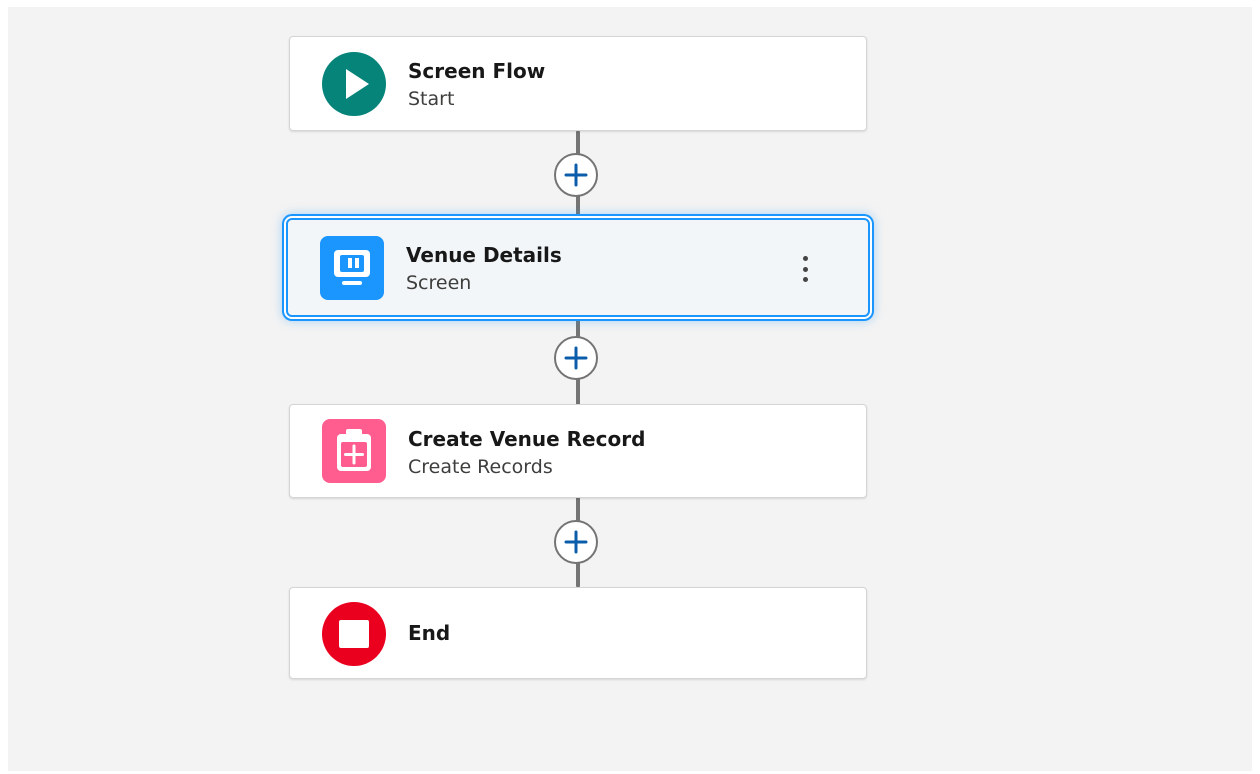 This screenshot has width=1260, height=774. What do you see at coordinates (578, 267) in the screenshot?
I see `flow-node-screen: Venue Details Screen` at bounding box center [578, 267].